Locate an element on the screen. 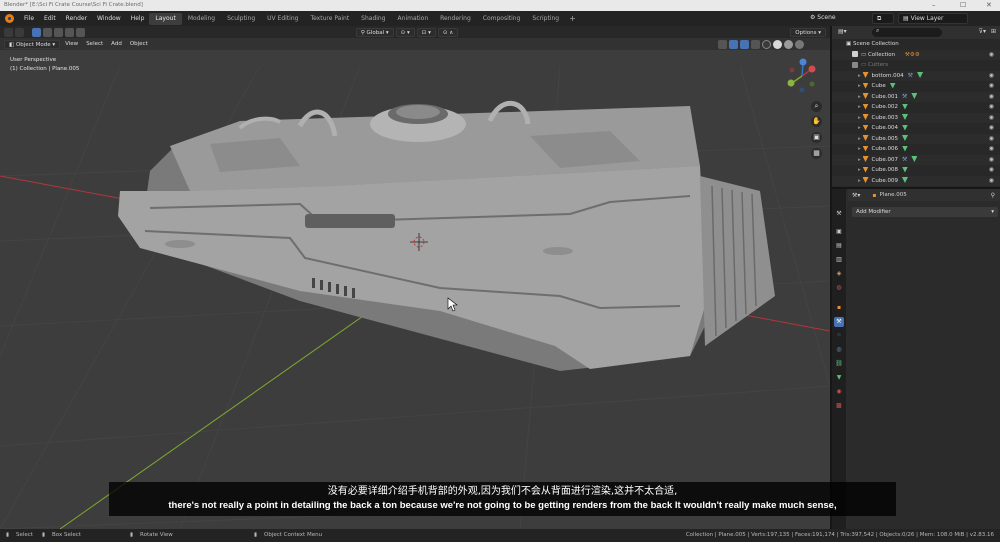 Image resolution: width=1000 pixels, height=542 pixels. mode-dropdown: ◧ Object Mode ▾ is located at coordinates (32, 44).